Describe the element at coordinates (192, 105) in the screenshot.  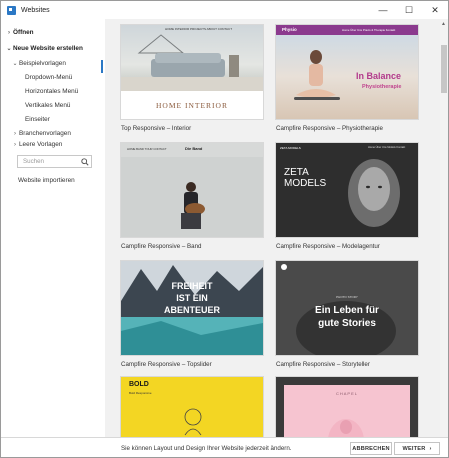
I see `interior-heading: HOME INTERIOR` at that location.